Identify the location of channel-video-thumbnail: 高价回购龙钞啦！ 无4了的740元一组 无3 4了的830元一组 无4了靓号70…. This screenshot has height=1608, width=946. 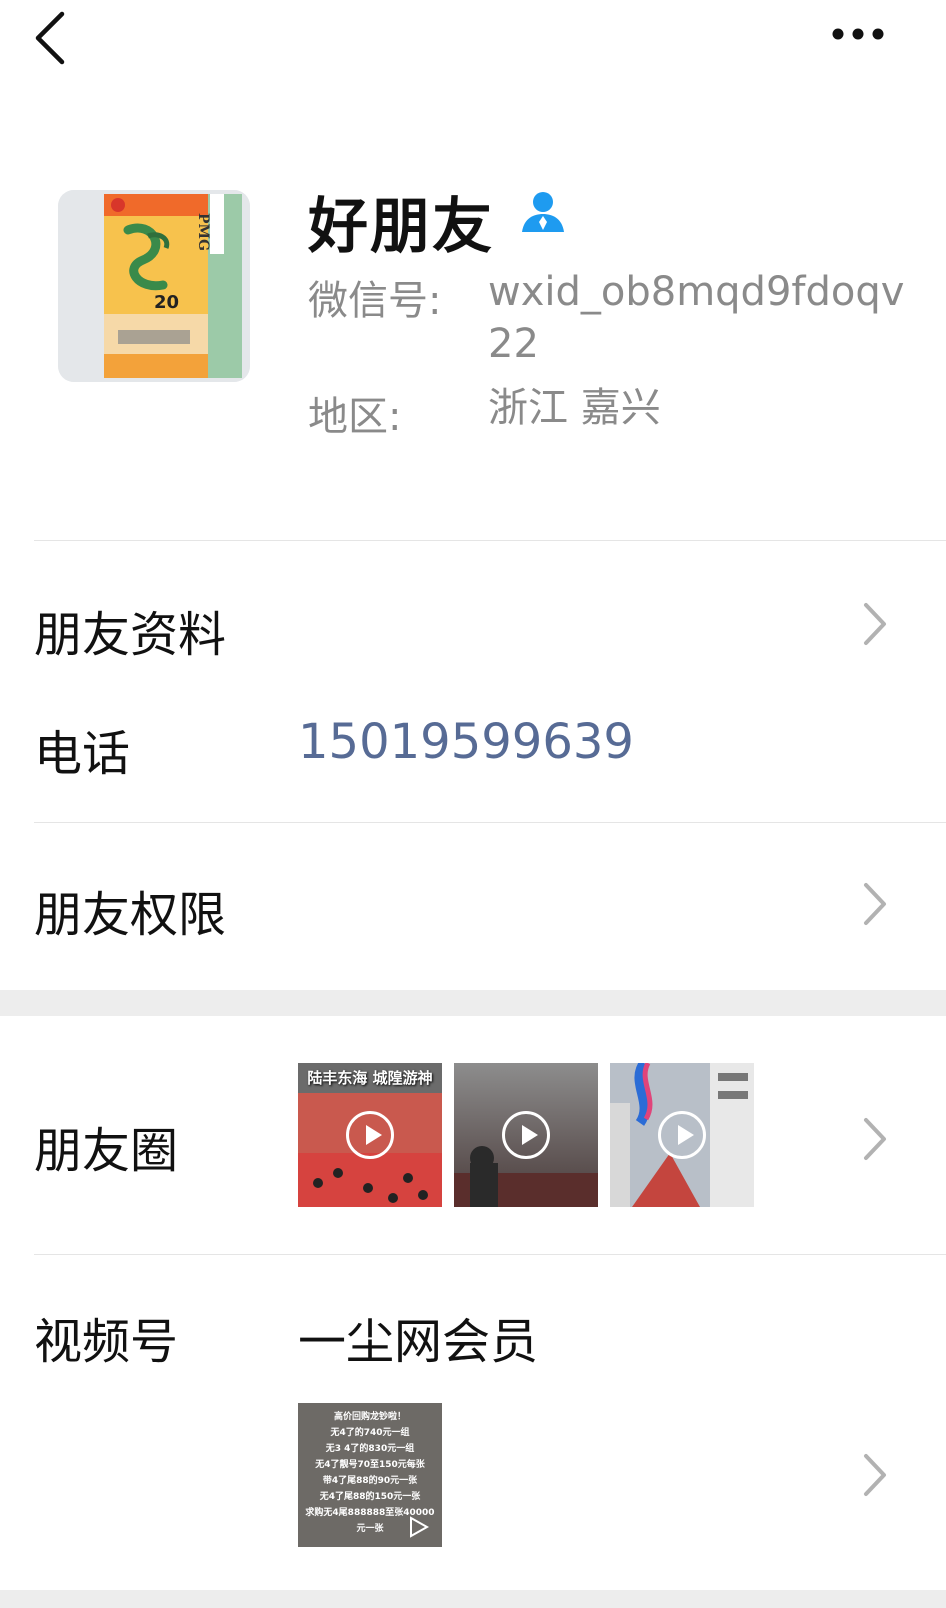
(370, 1475).